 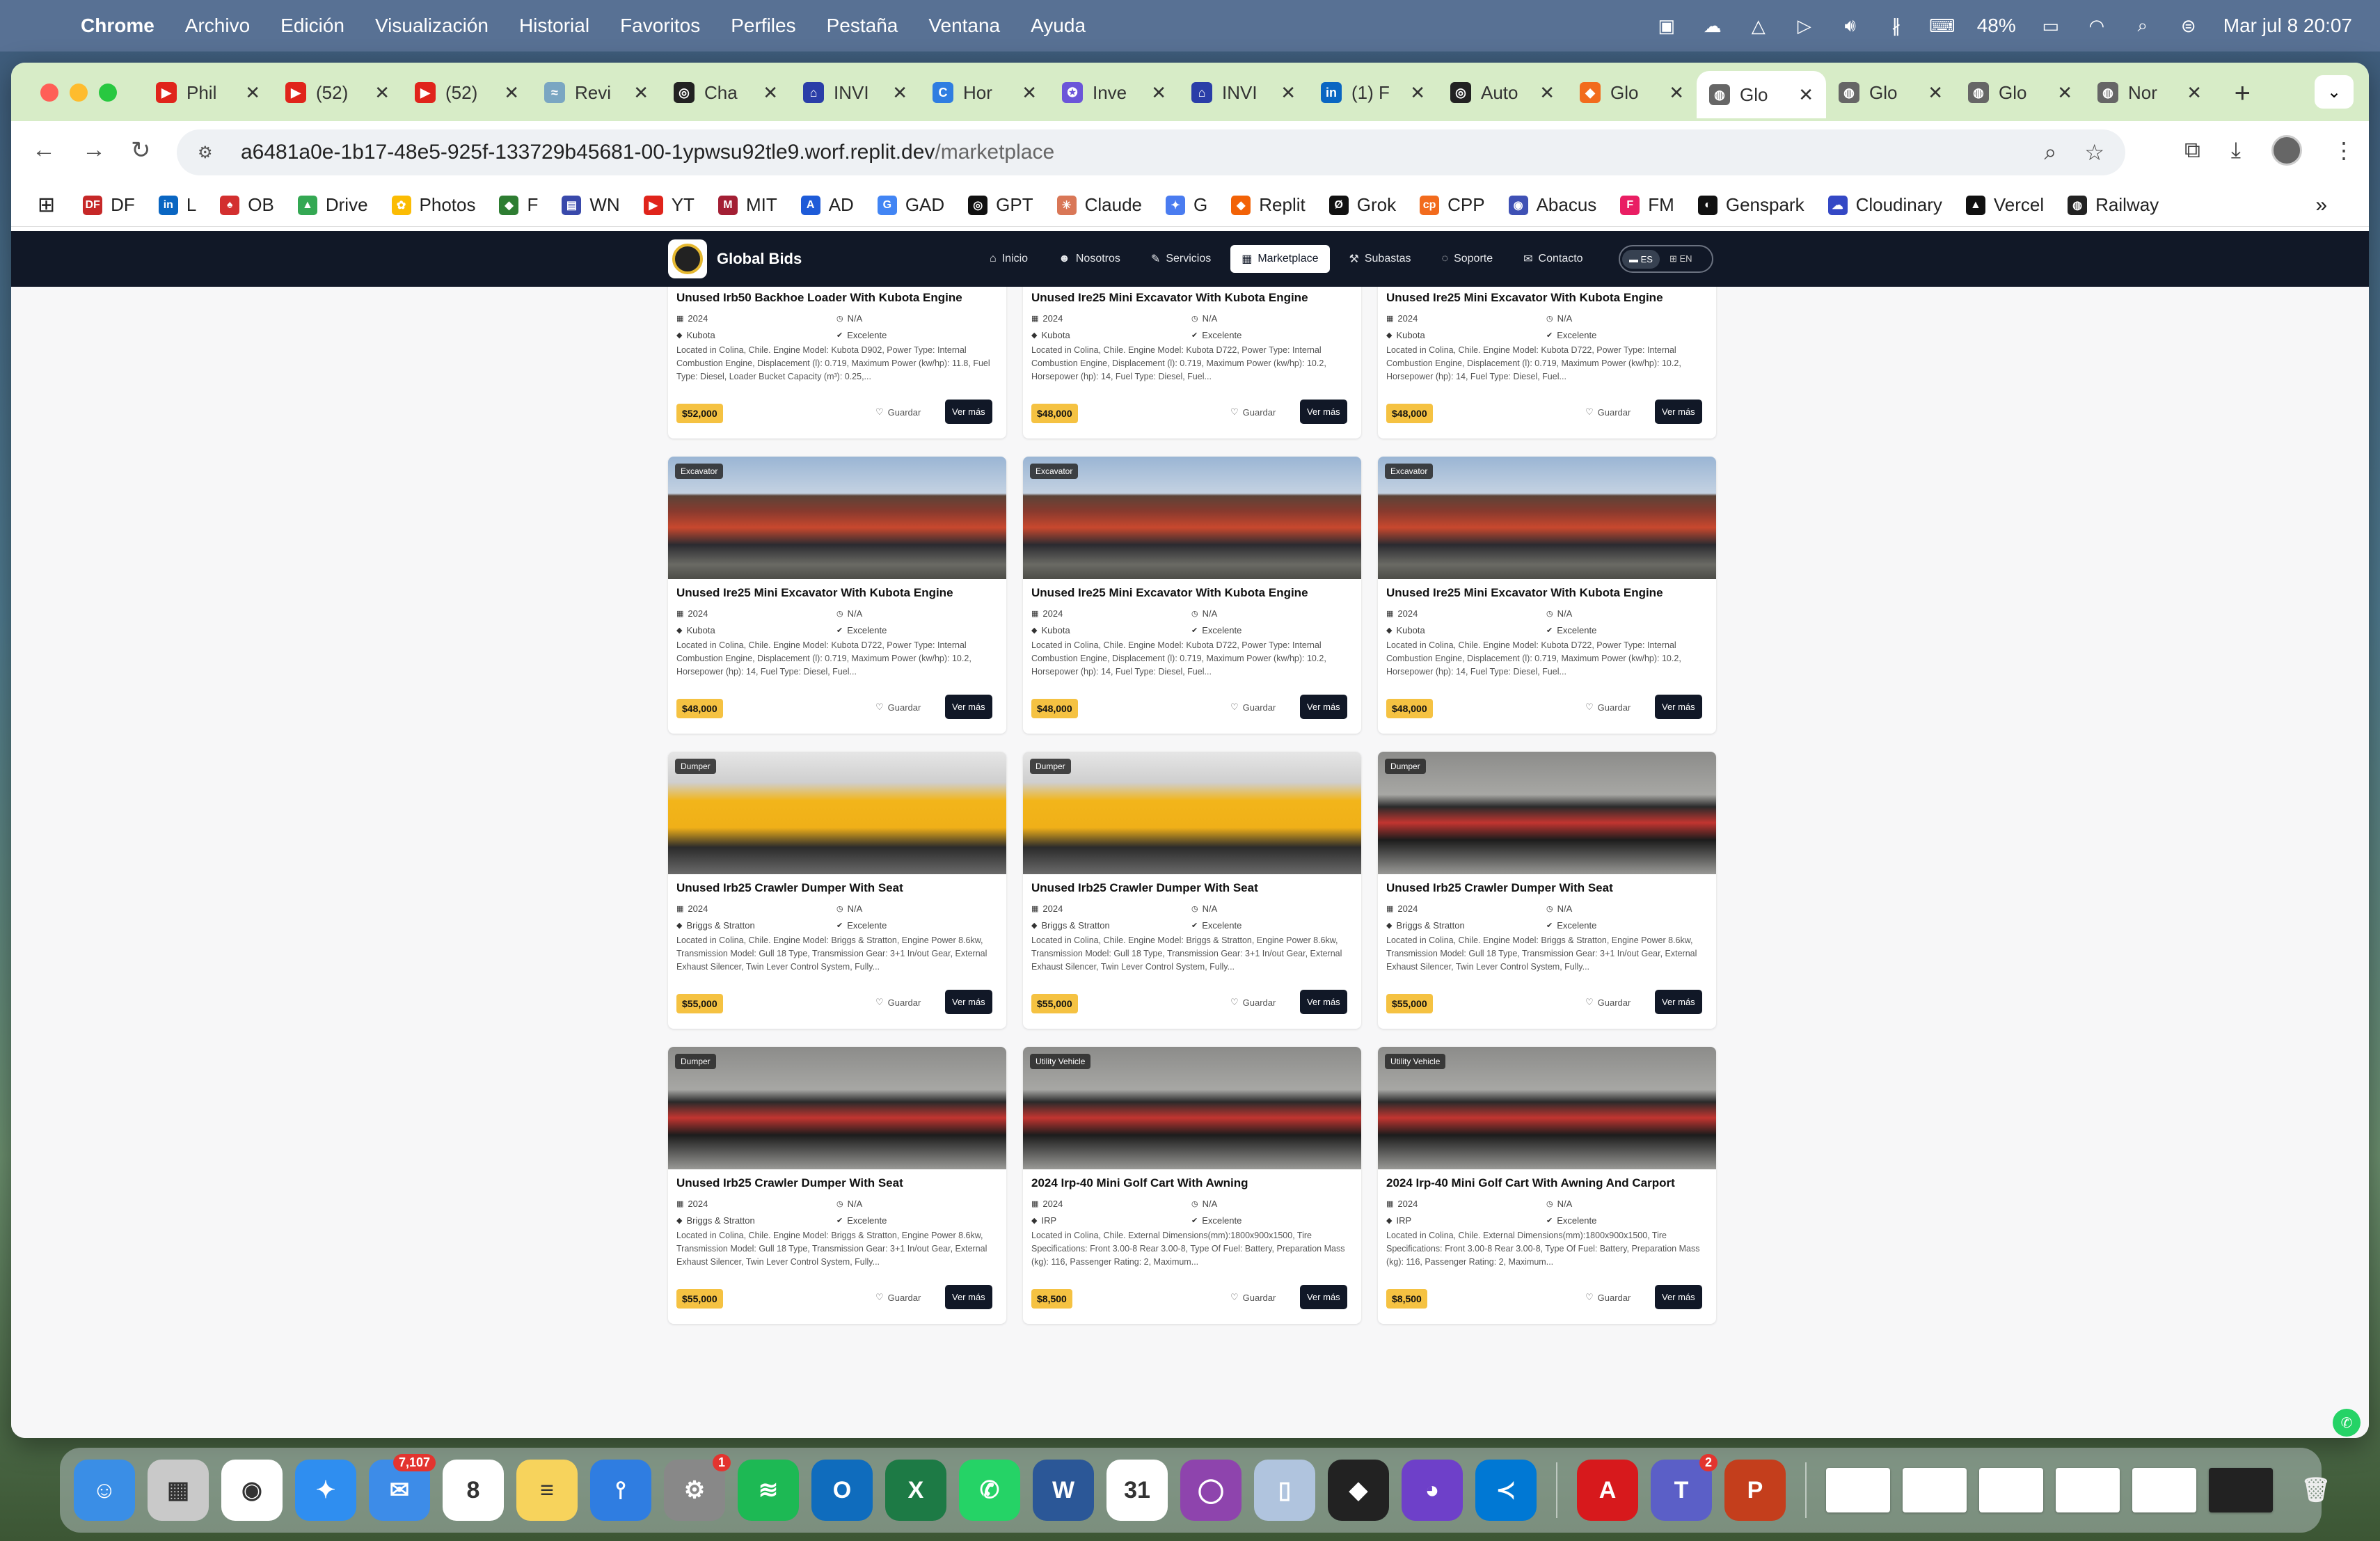 I want to click on dock-settings-icon: ⚙ 1, so click(x=697, y=1487).